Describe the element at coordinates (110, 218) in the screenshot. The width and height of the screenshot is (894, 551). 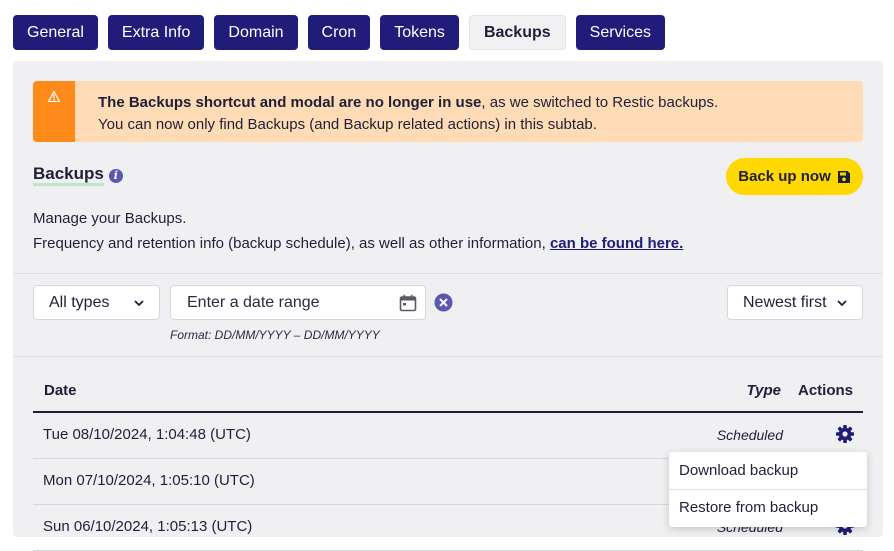
I see `description-line-1: Manage your Backups.` at that location.